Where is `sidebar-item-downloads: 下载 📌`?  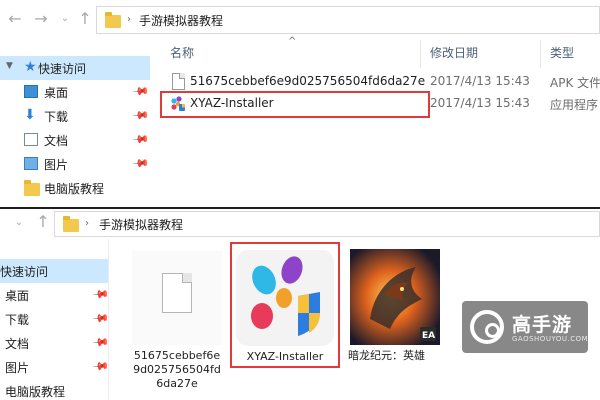 sidebar-item-downloads: 下载 📌 is located at coordinates (55, 319).